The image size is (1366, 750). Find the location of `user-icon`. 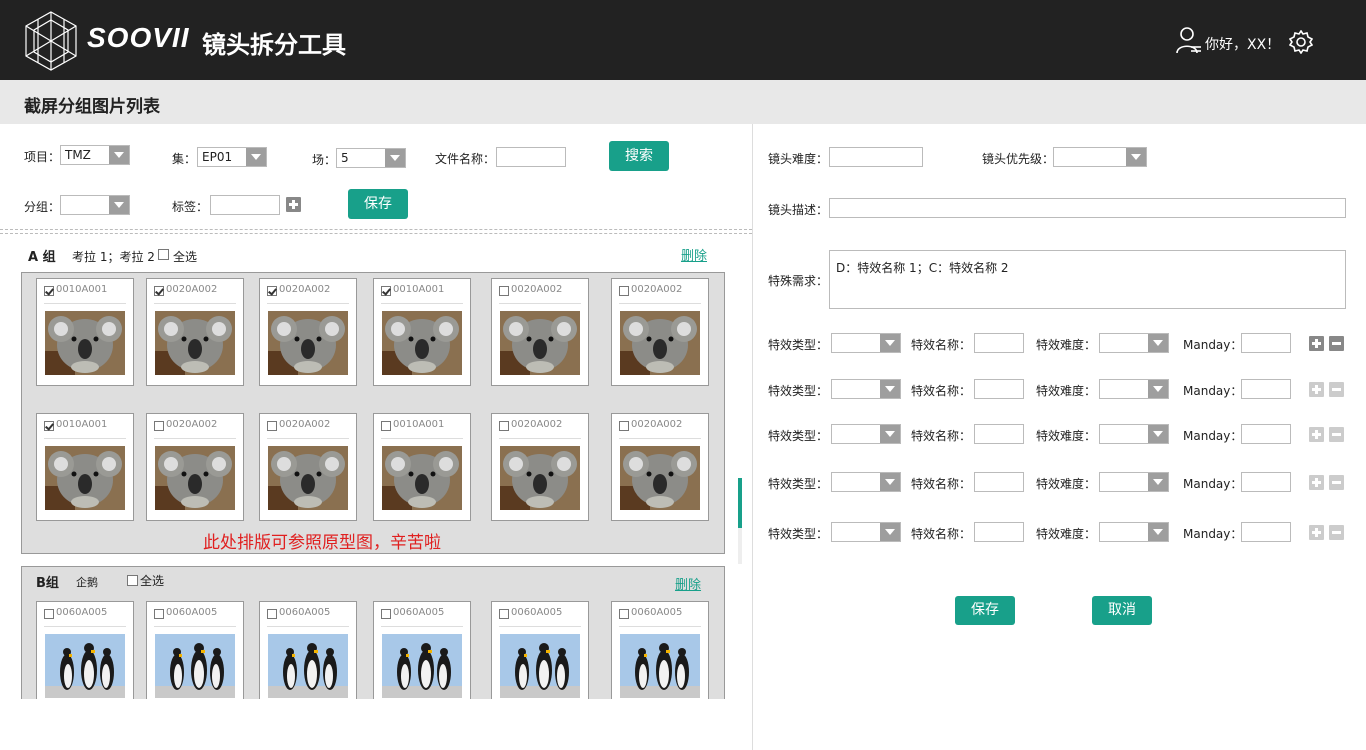

user-icon is located at coordinates (1189, 40).